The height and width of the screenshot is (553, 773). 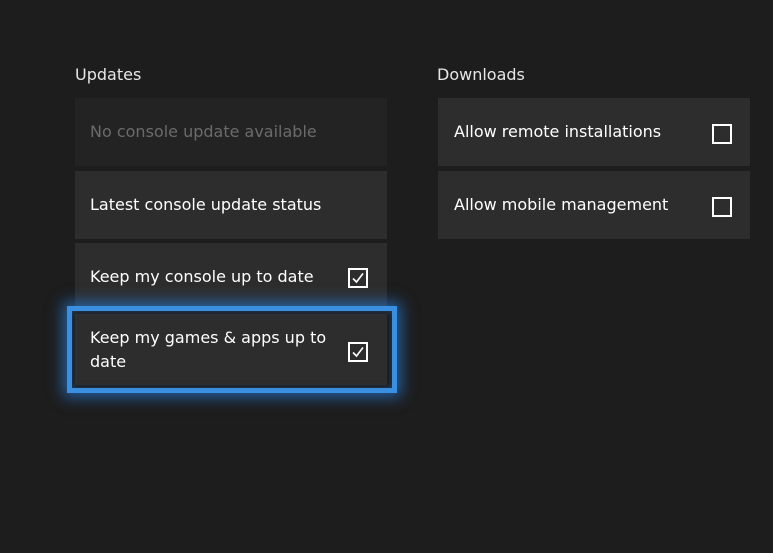 I want to click on allow-remote-installations-toggle: Allow remote installations, so click(x=594, y=132).